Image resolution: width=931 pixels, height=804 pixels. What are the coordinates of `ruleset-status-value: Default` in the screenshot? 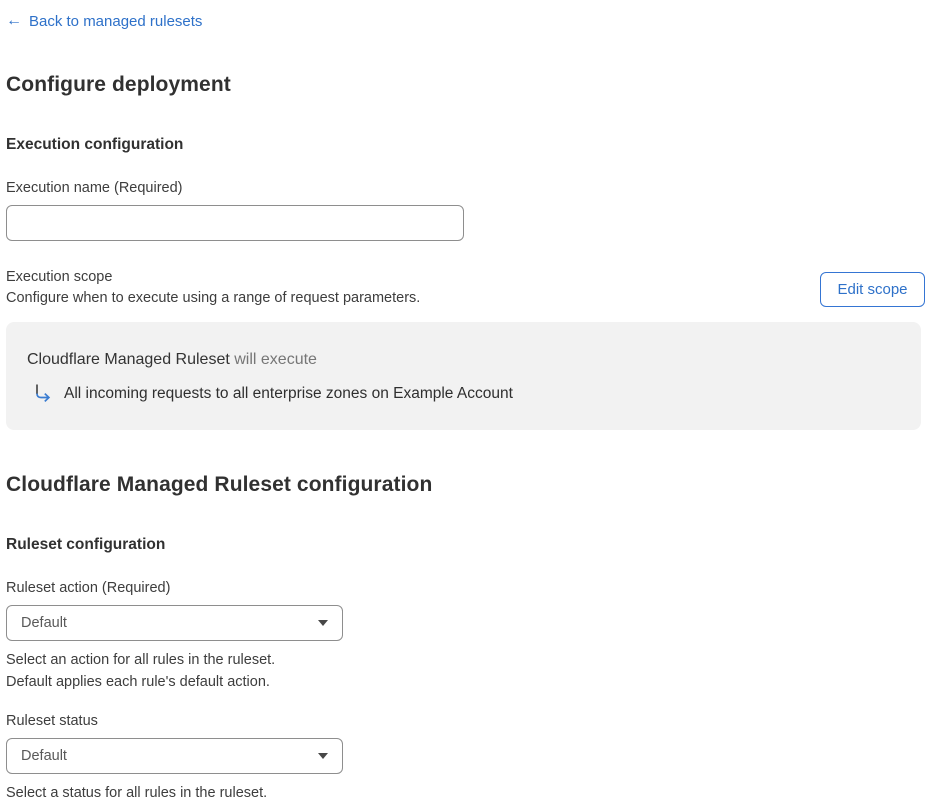 It's located at (44, 756).